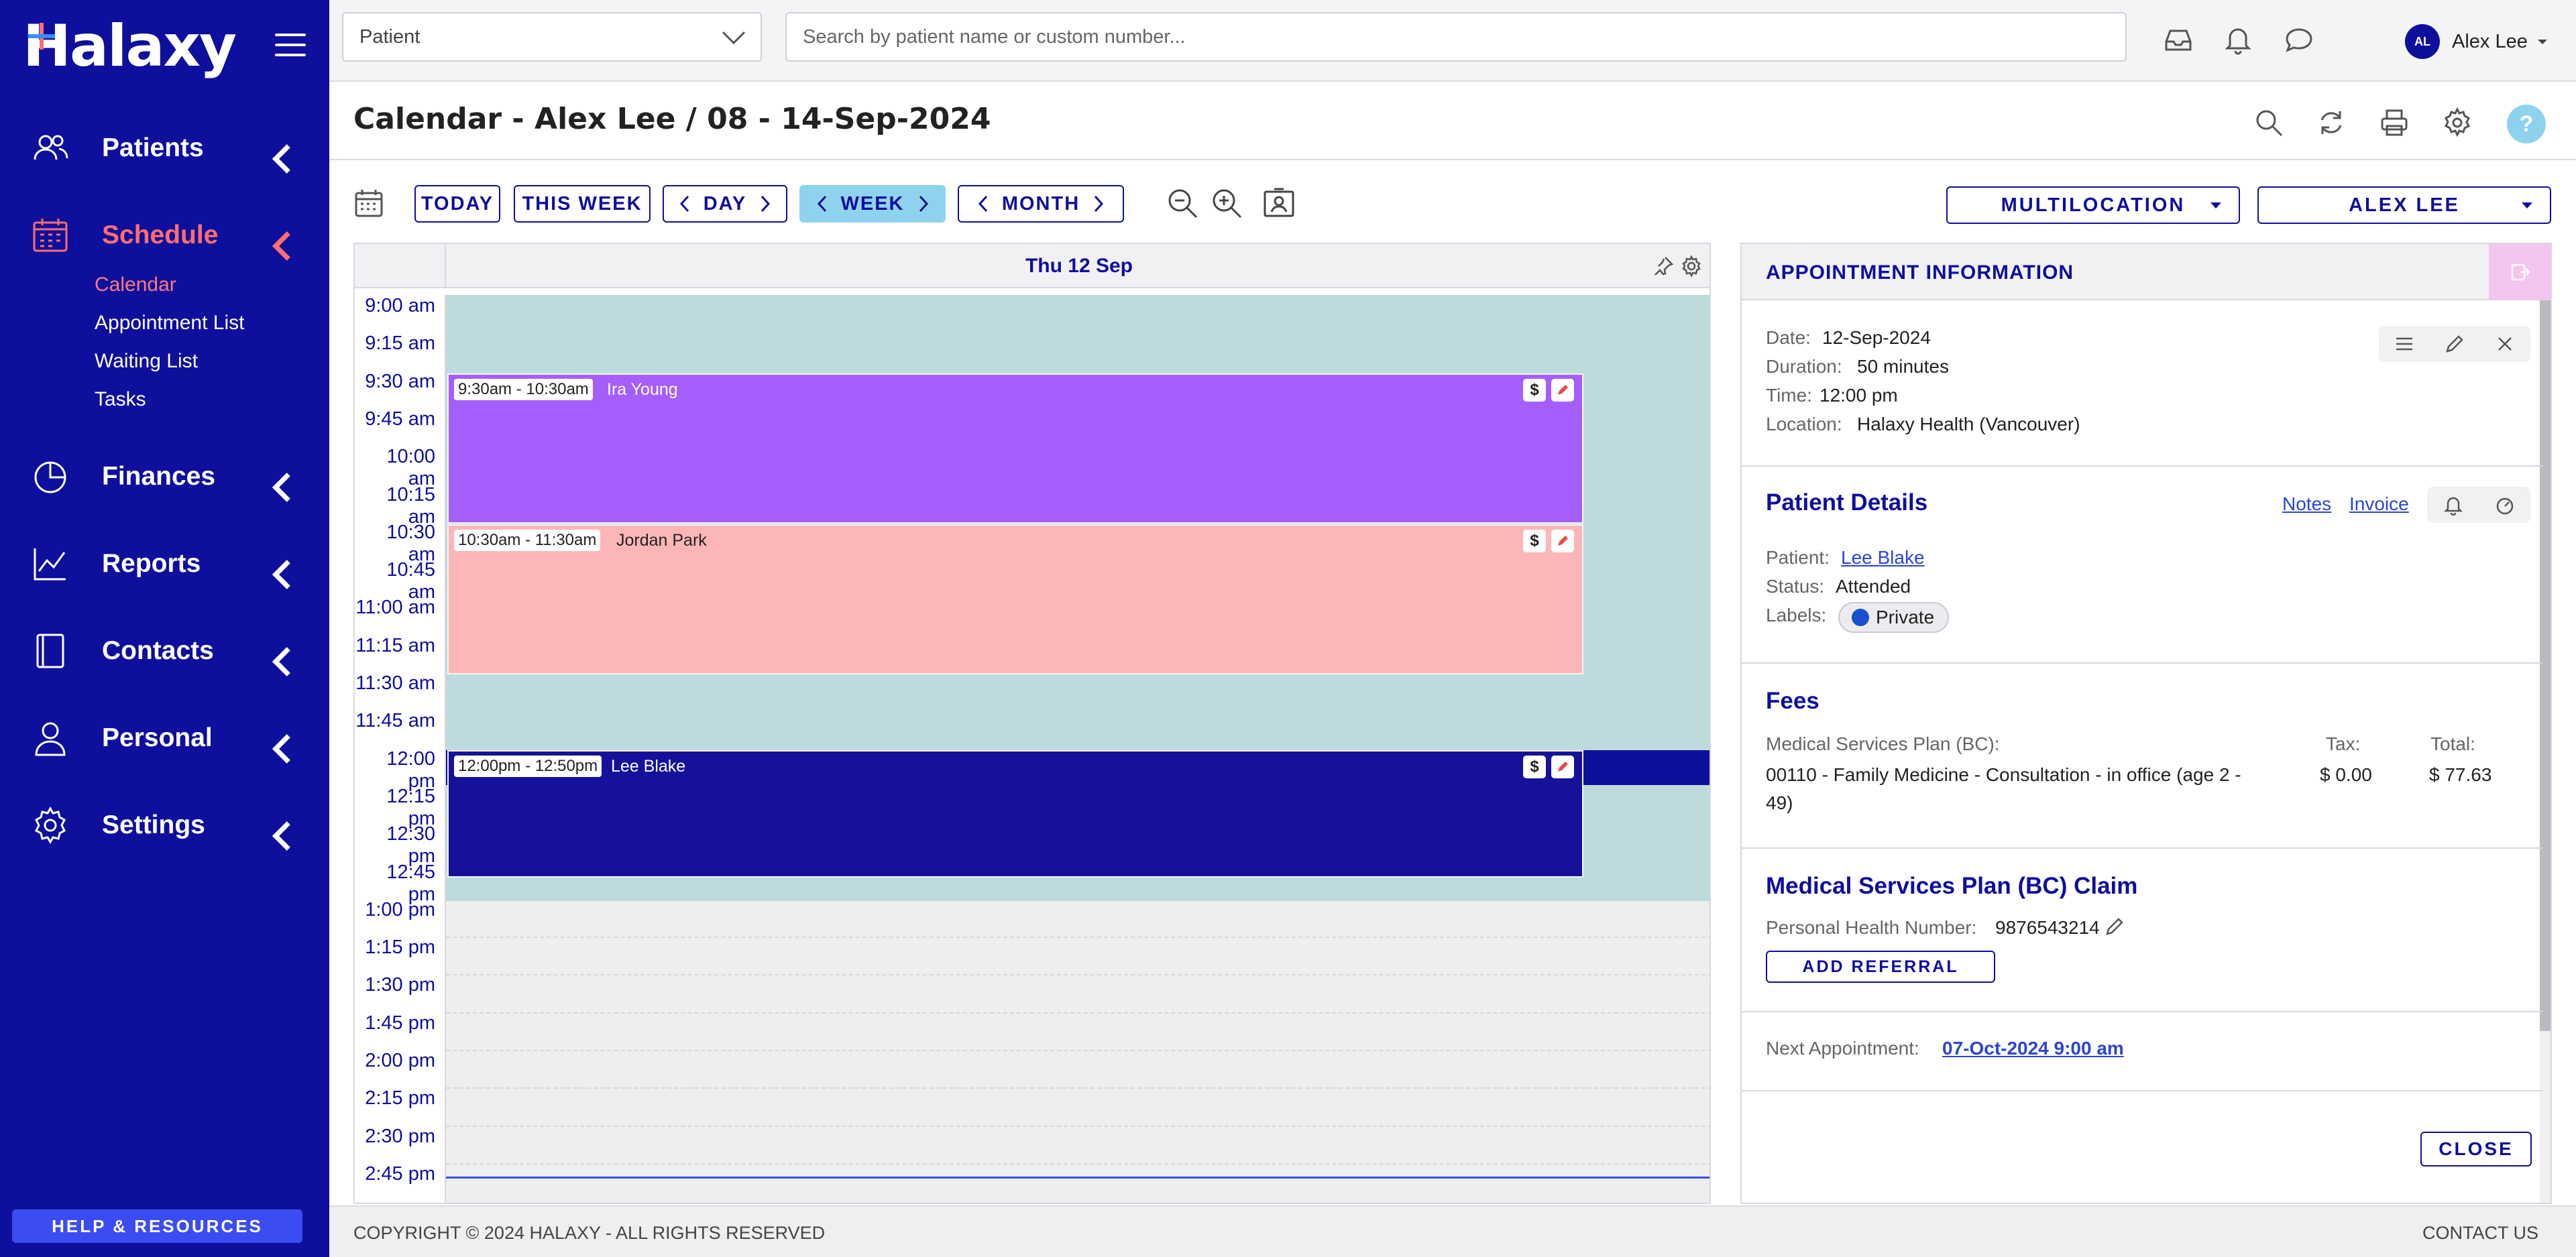  I want to click on fee-plan-label: Medical Services Plan (BC):, so click(1883, 743).